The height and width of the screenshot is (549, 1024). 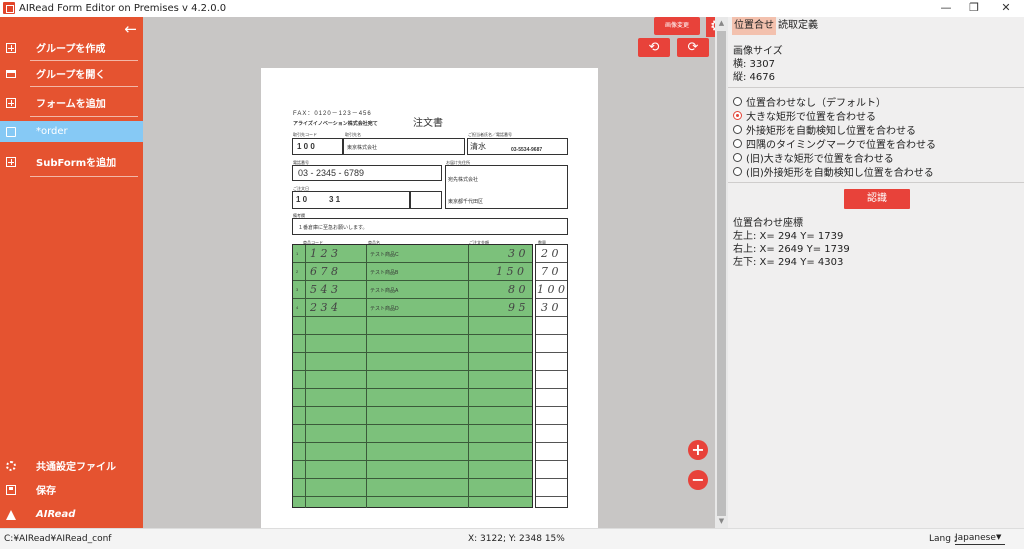 I want to click on panel-tabs: 位置合せ 読取定義, so click(x=776, y=26).